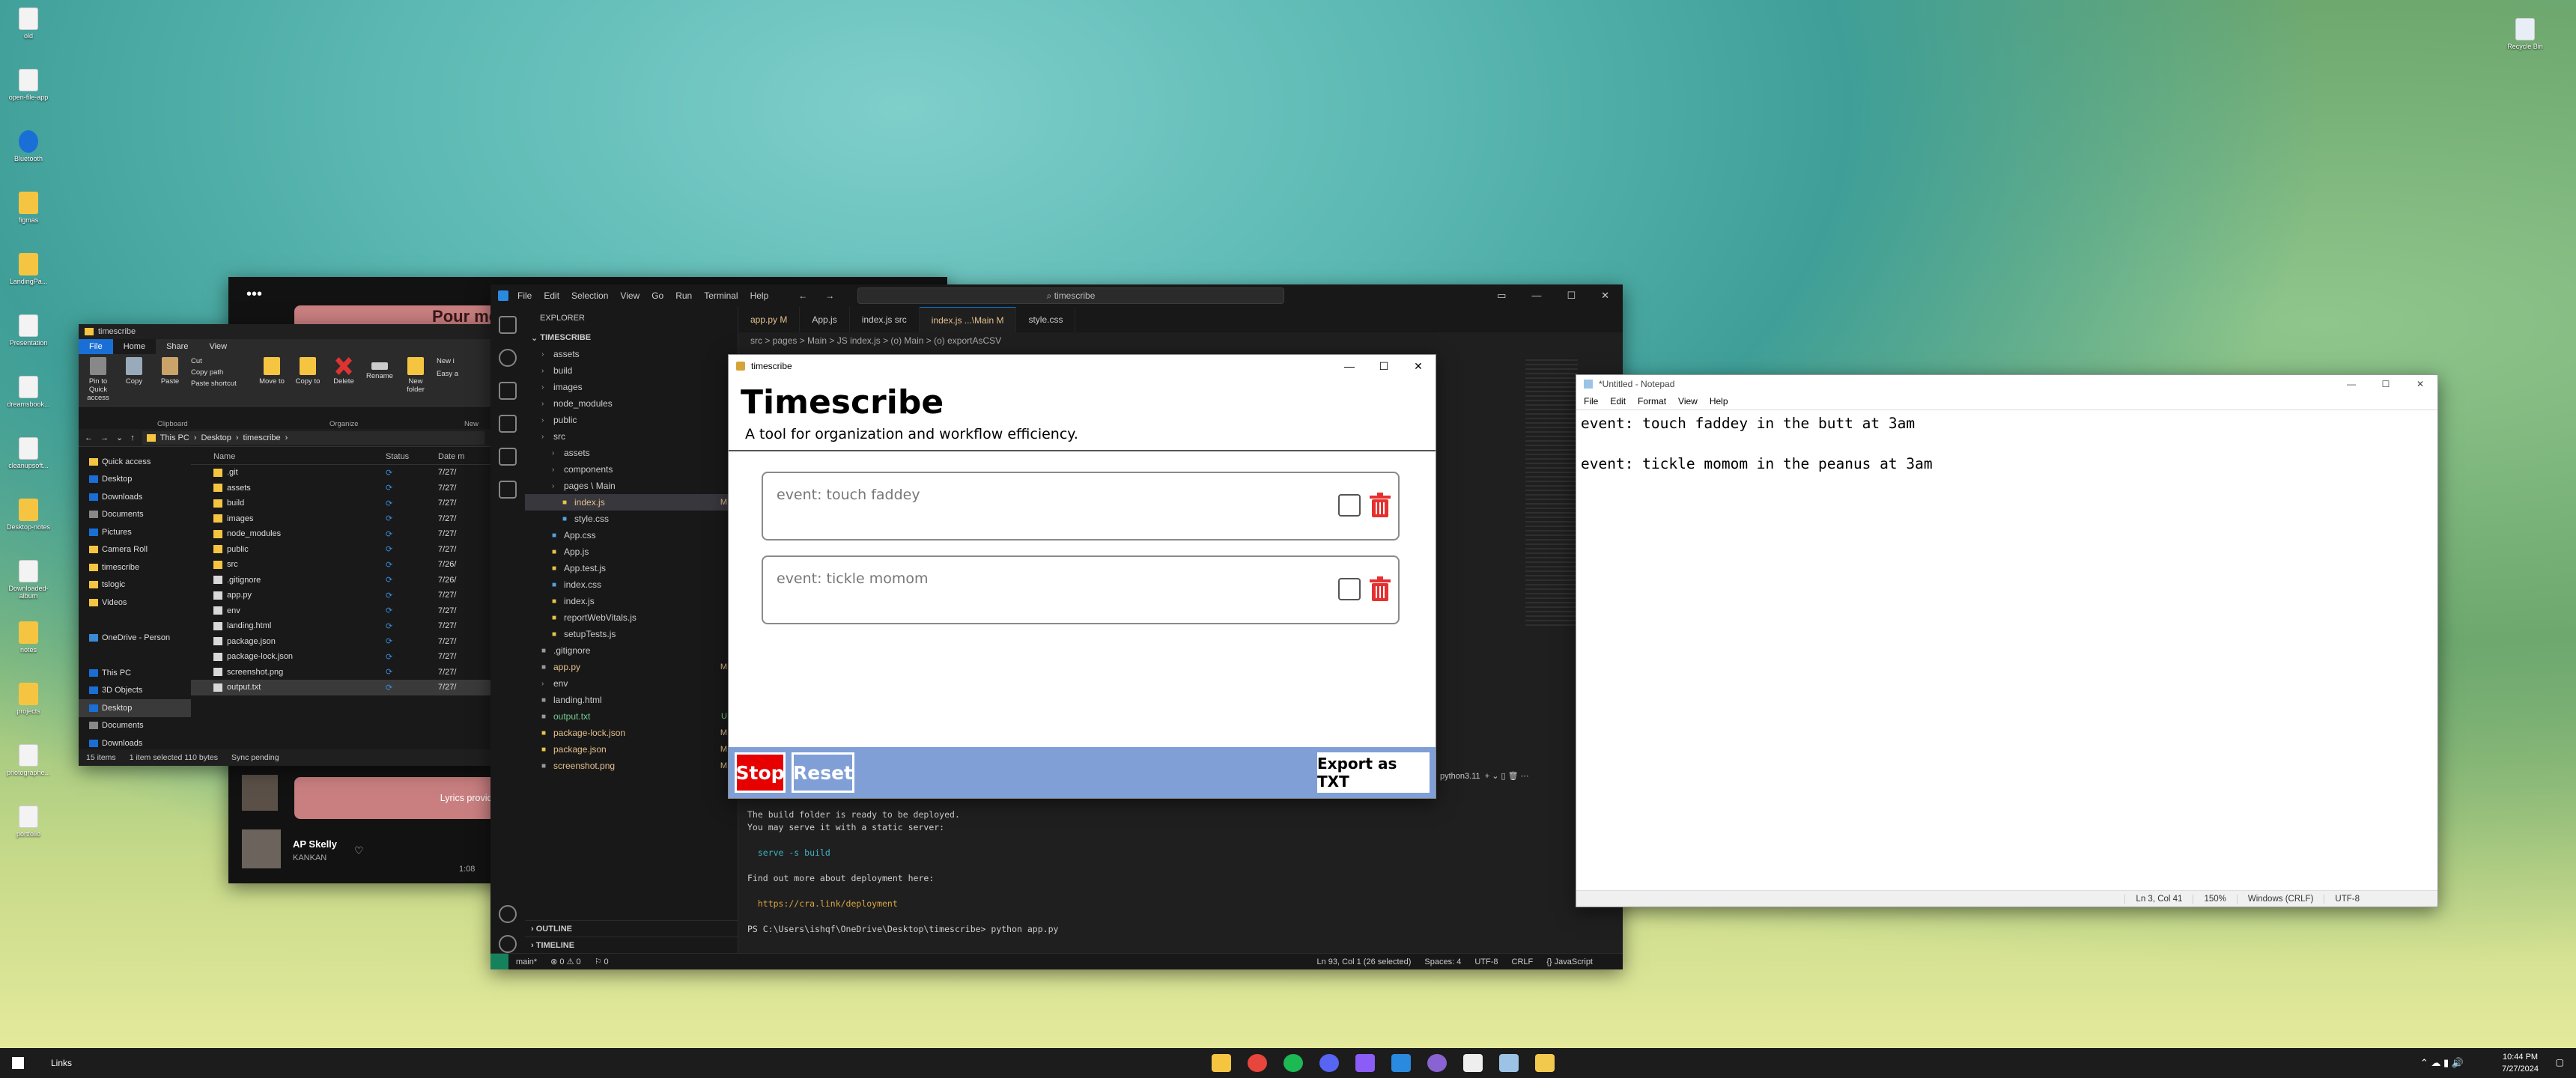 This screenshot has width=2576, height=1078. I want to click on notepad-titlebar: *Untitled - Notepad — ☐ ✕, so click(2006, 384).